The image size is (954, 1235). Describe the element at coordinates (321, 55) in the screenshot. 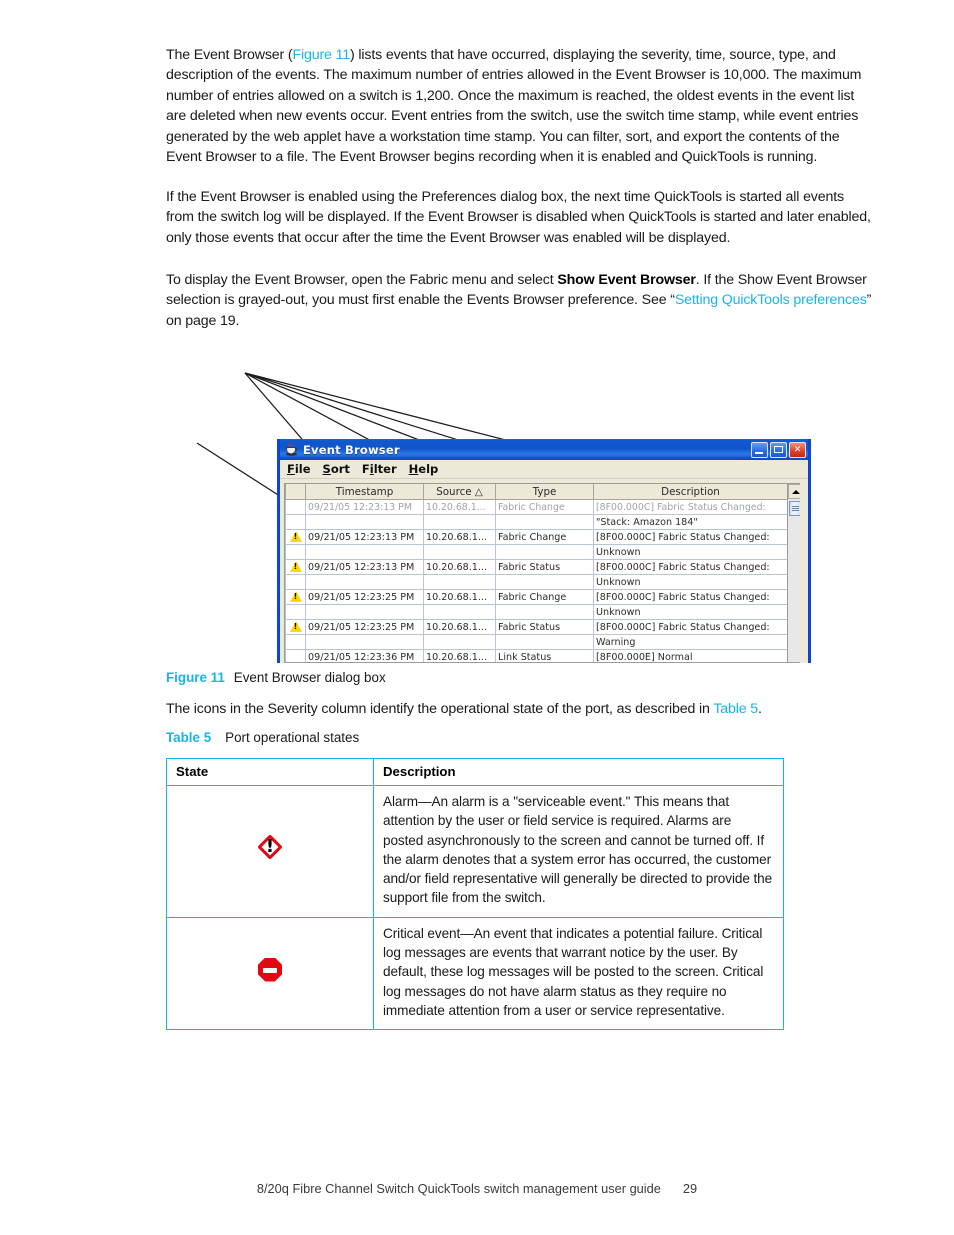

I see `figure-11-cross-reference-link: Figure 11` at that location.